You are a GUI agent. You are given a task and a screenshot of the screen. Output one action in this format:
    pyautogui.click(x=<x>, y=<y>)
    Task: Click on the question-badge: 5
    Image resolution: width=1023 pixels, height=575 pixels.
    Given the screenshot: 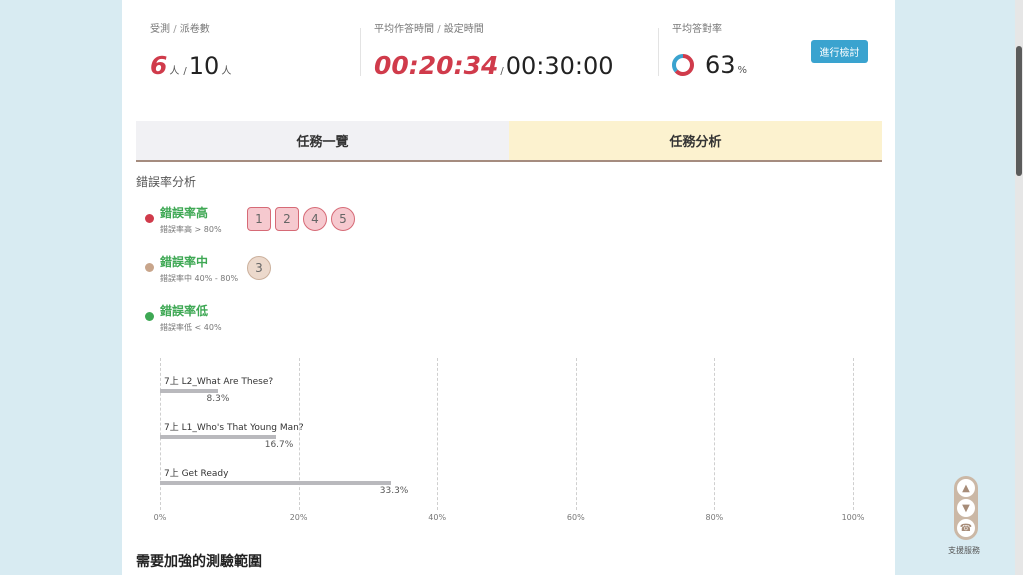 What is the action you would take?
    pyautogui.click(x=343, y=219)
    